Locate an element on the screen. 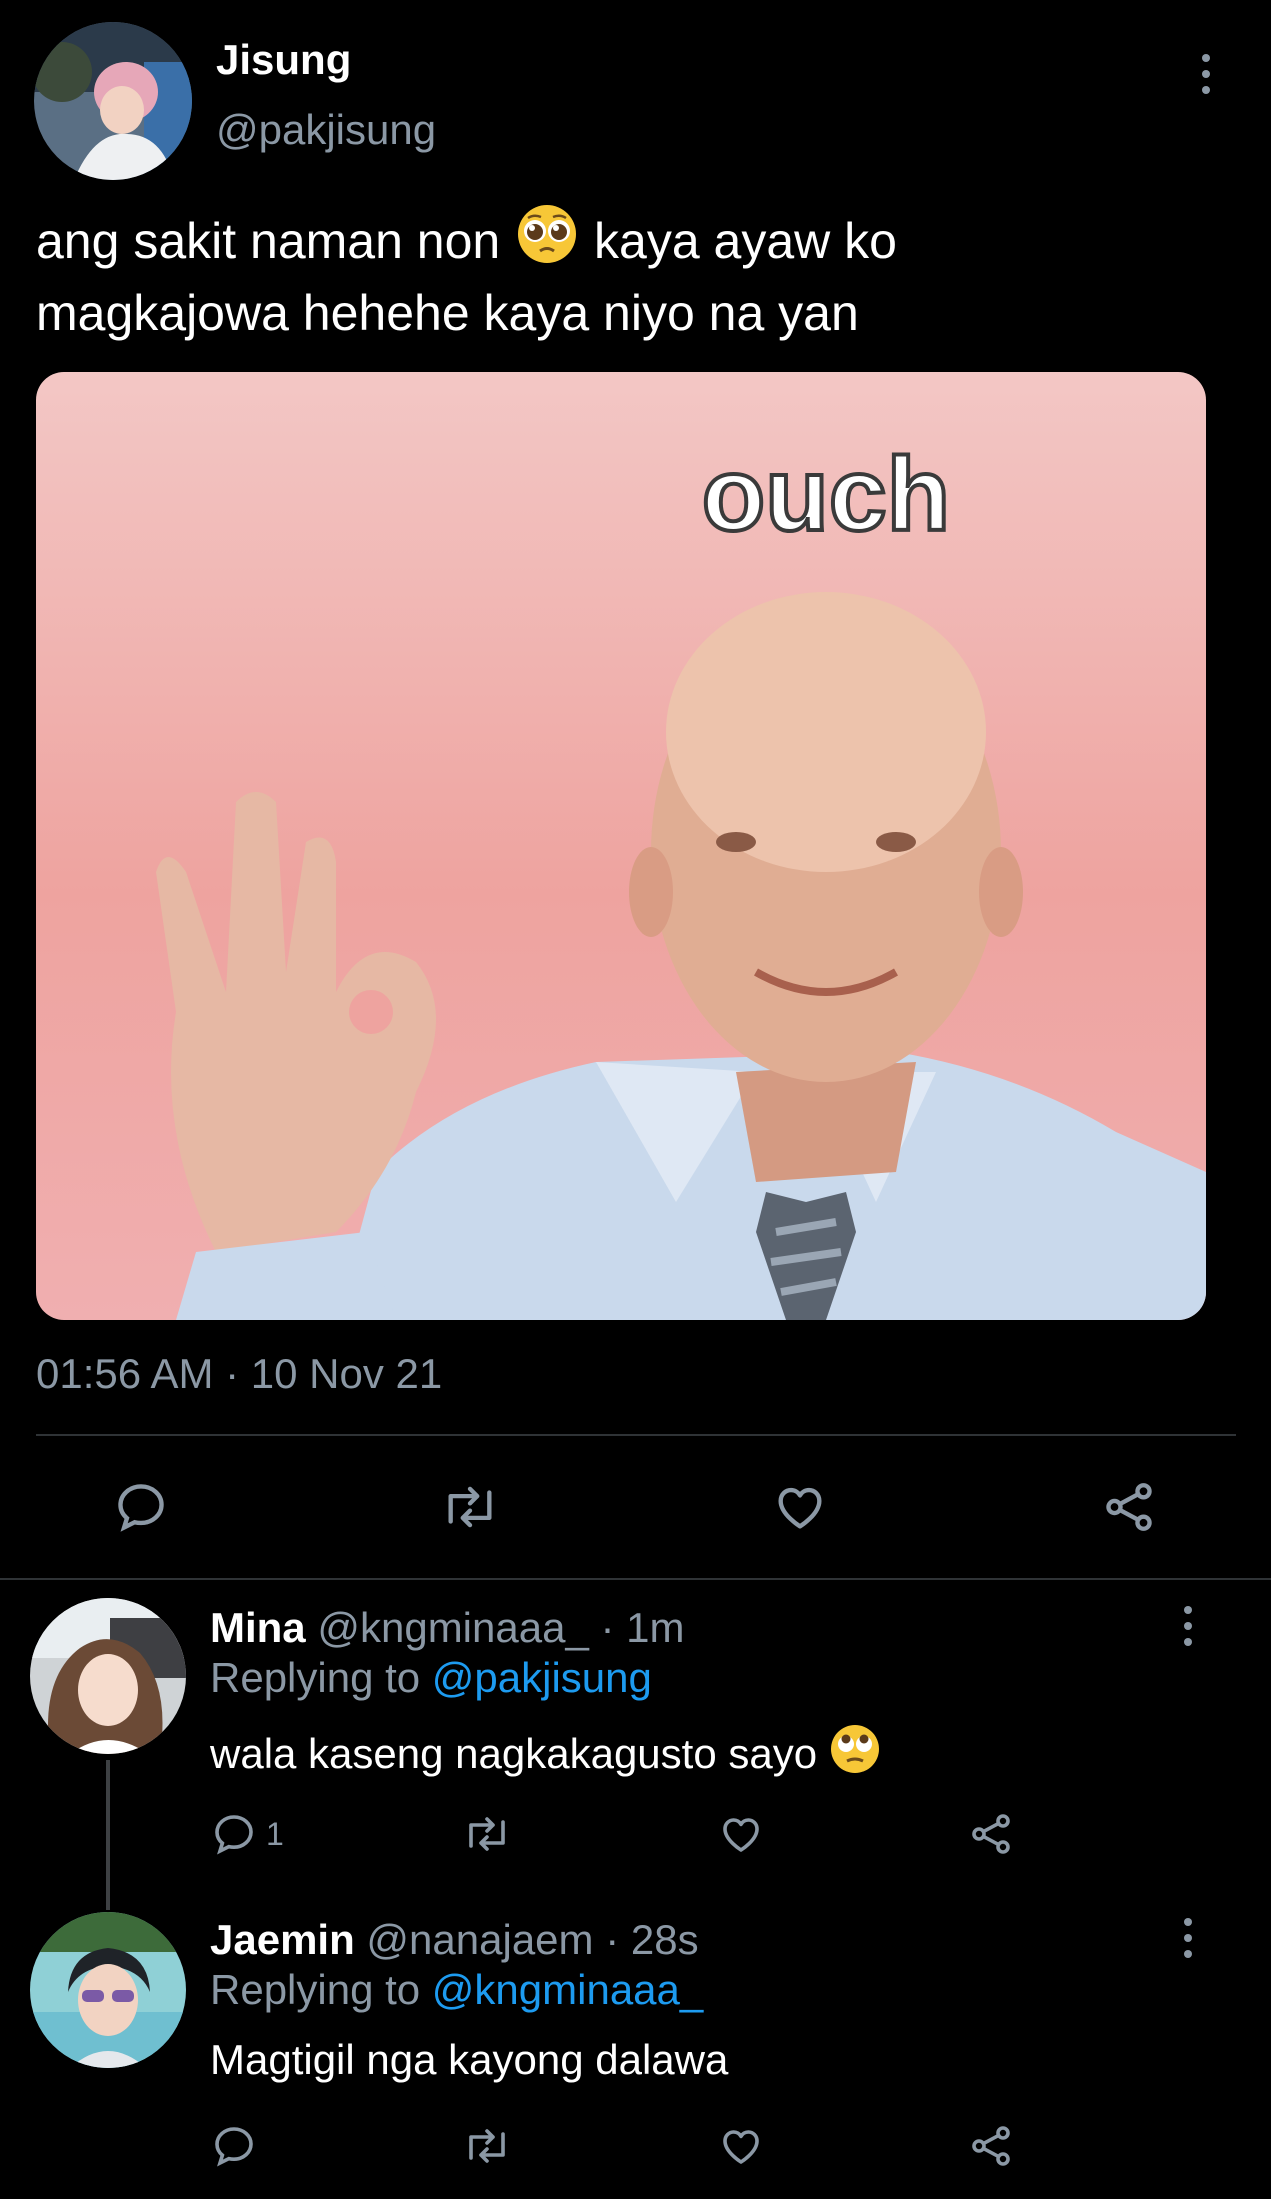 Image resolution: width=1271 pixels, height=2199 pixels. replying-to-link: @pakjisung is located at coordinates (542, 1677).